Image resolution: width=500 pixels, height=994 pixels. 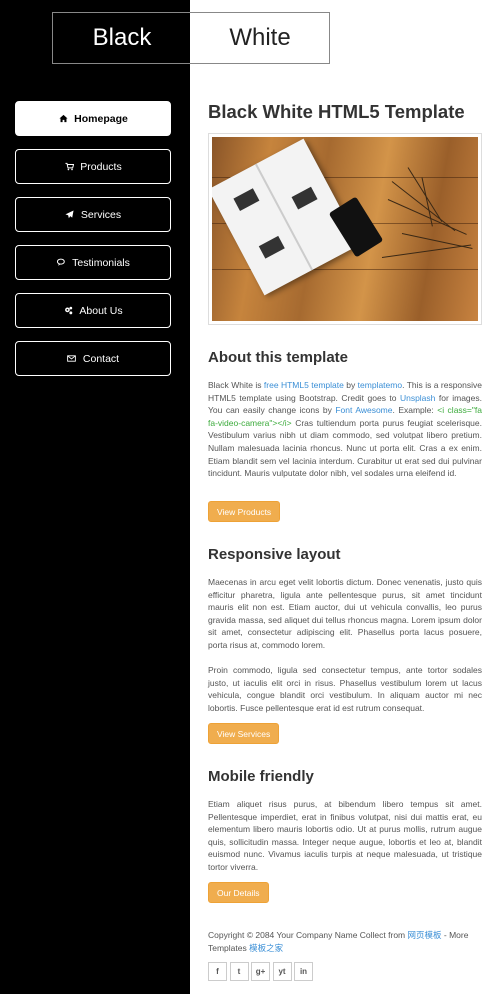 I want to click on logo: Black White, so click(x=191, y=38).